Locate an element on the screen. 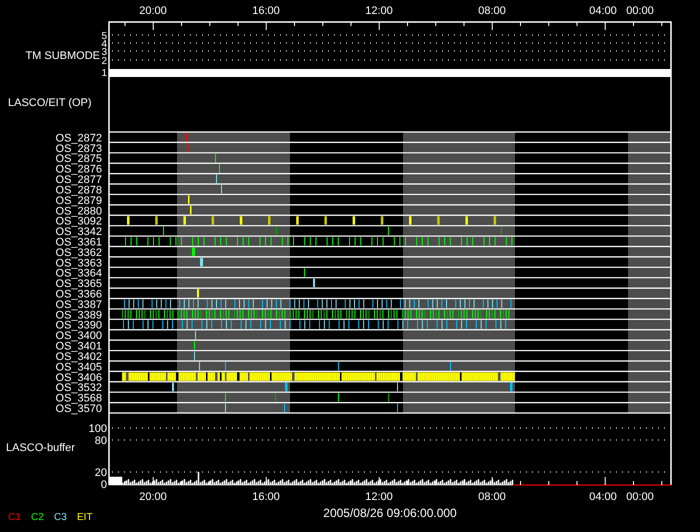 The height and width of the screenshot is (532, 700). row-label: OS_3362 is located at coordinates (79, 252).